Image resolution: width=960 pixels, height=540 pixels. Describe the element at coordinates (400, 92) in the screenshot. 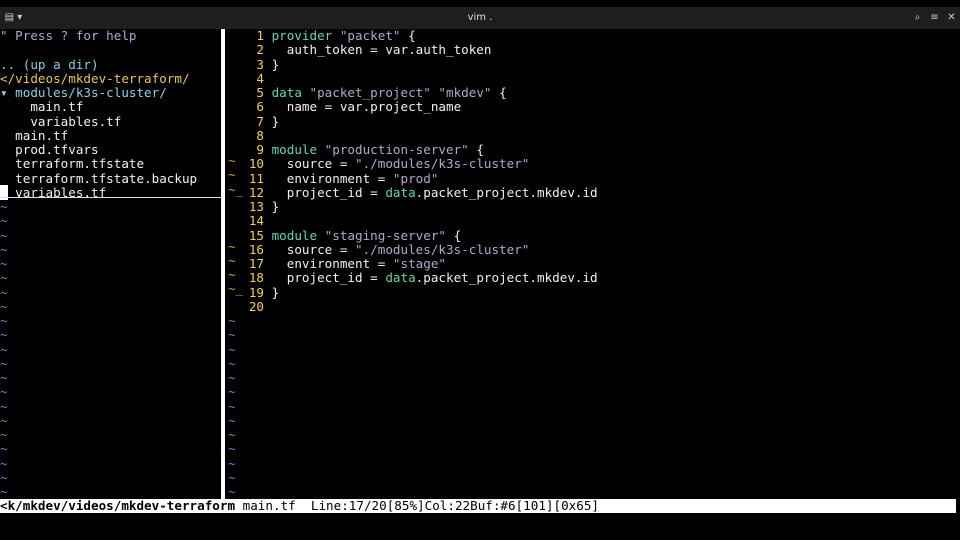

I see `code-token: "packet_project" "mkdev"` at that location.